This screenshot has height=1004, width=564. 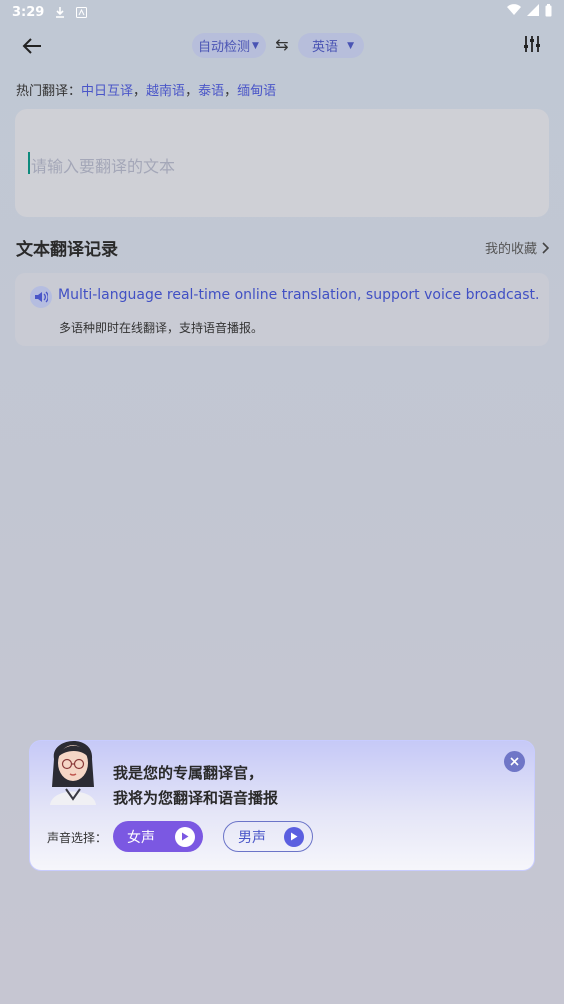 What do you see at coordinates (252, 837) in the screenshot?
I see `male-voice-label: 男声` at bounding box center [252, 837].